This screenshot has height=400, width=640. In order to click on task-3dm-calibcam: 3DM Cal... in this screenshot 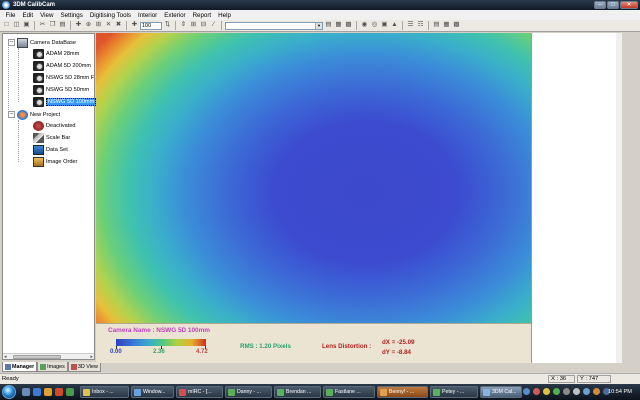, I will do `click(501, 392)`.